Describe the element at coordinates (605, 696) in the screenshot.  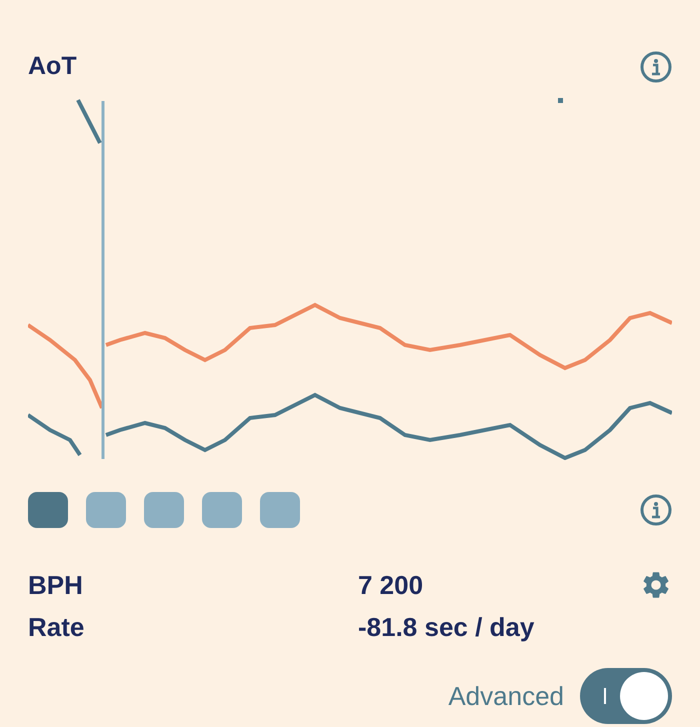
I see `on-indicator-icon` at that location.